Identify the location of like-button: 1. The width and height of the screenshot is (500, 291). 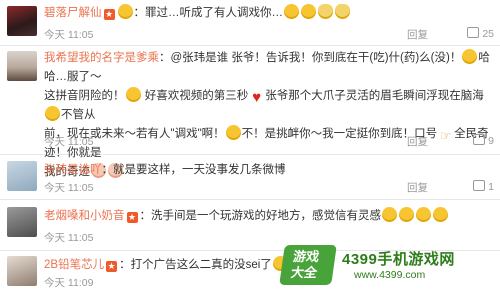
(483, 186).